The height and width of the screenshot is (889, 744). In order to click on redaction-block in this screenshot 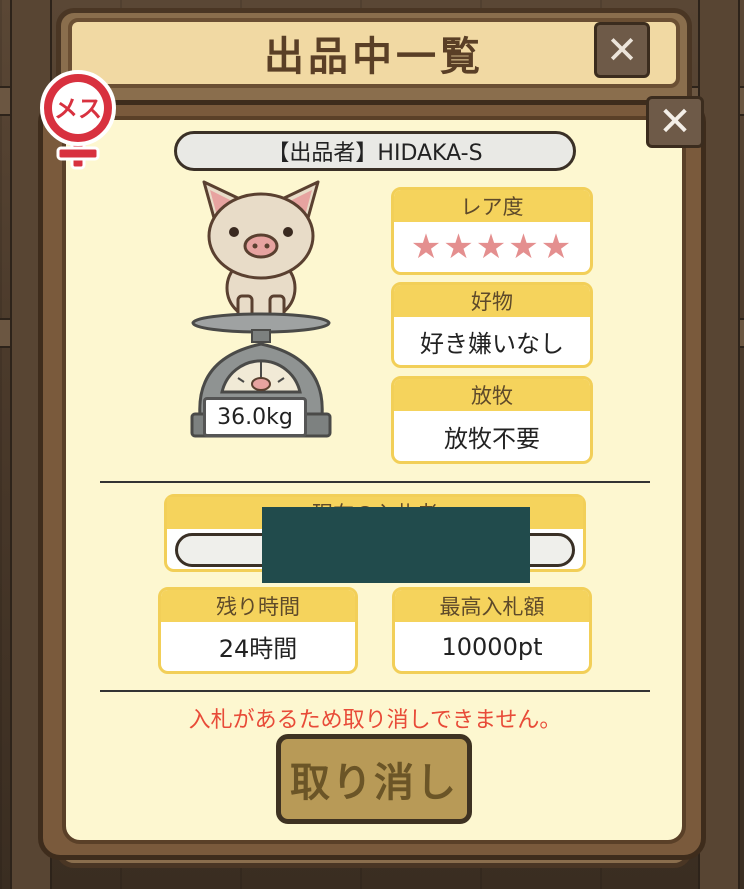, I will do `click(396, 545)`.